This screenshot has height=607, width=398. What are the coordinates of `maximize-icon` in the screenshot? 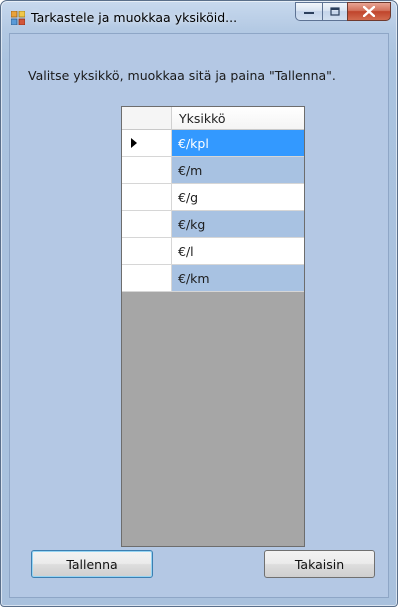 It's located at (334, 11).